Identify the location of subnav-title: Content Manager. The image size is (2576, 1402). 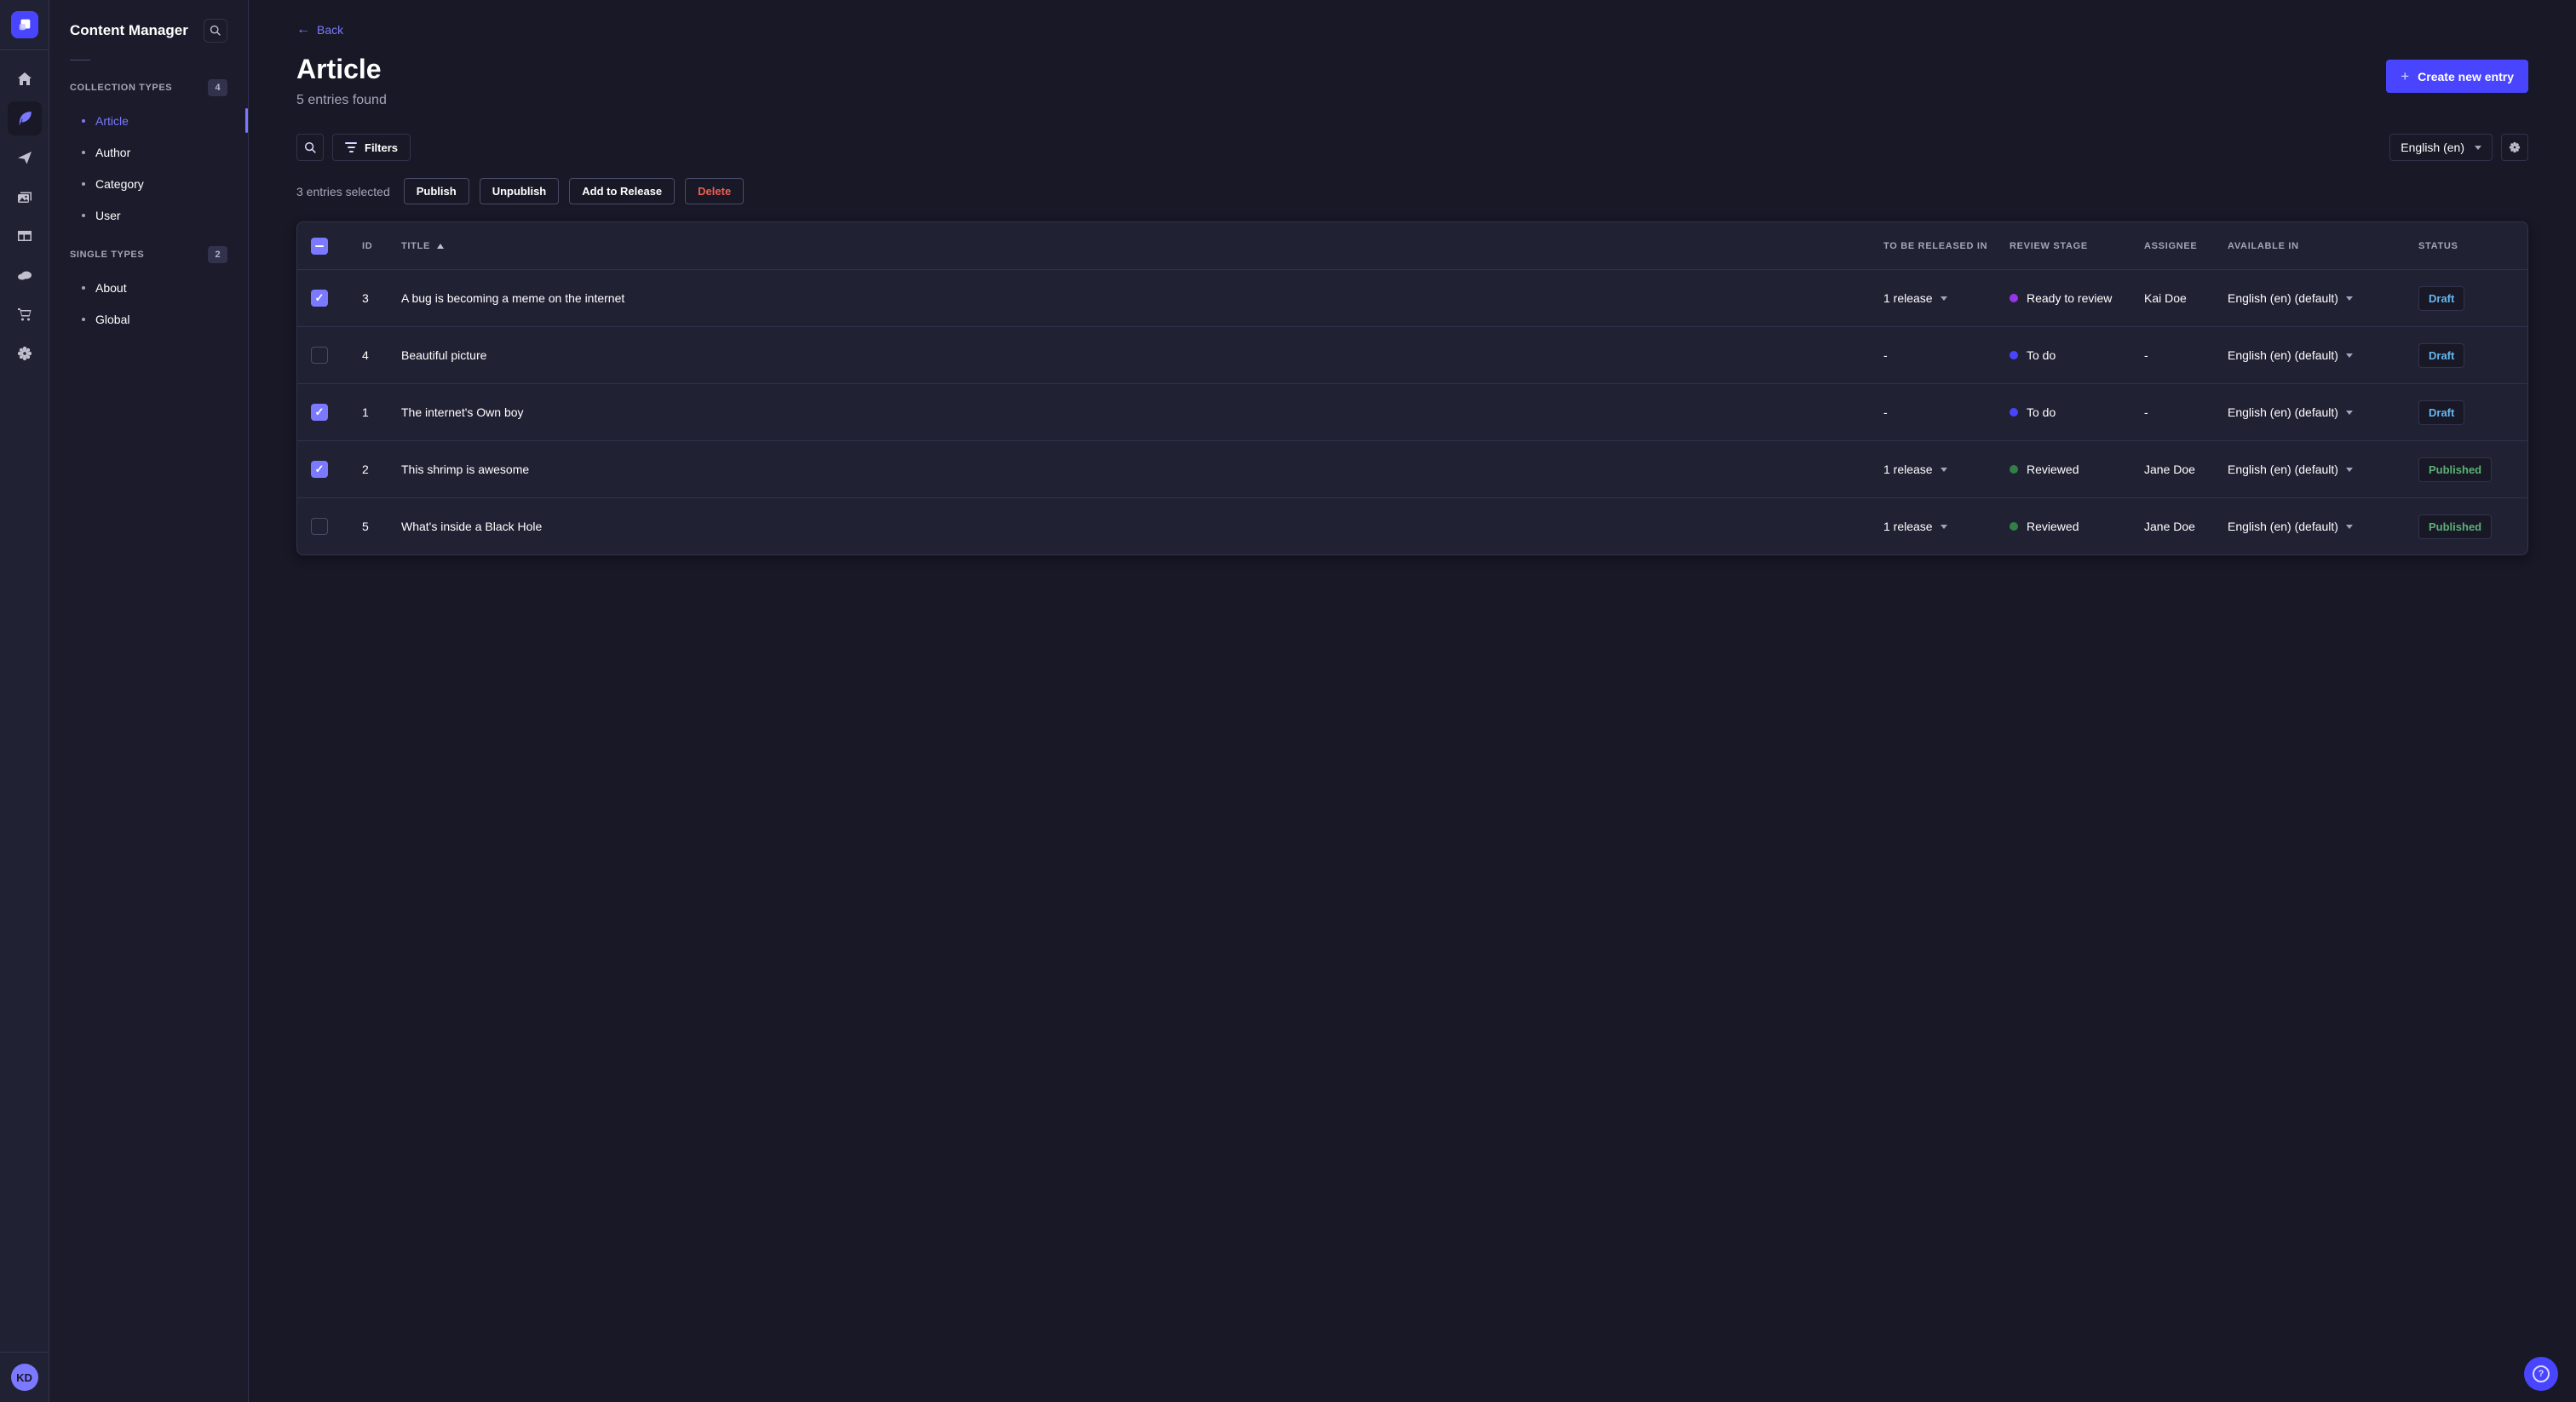
(129, 30).